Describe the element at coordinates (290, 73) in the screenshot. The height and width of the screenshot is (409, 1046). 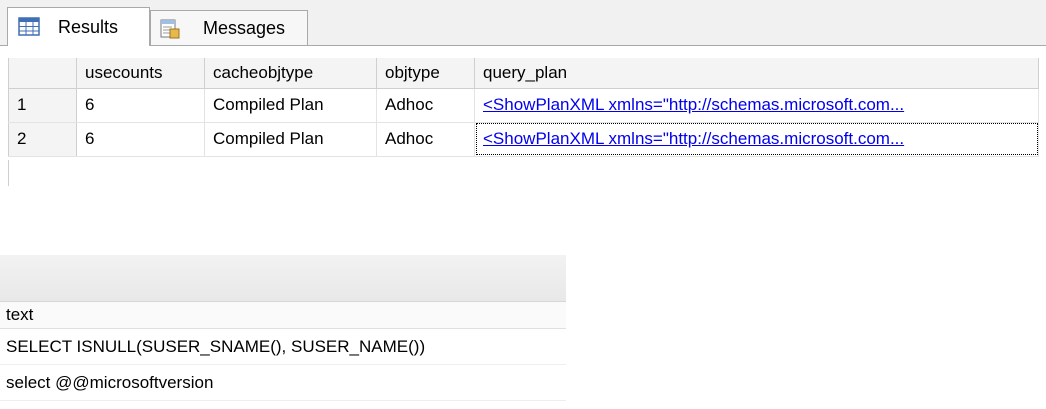
I see `column-header-cacheobjtype: cacheobjtype` at that location.